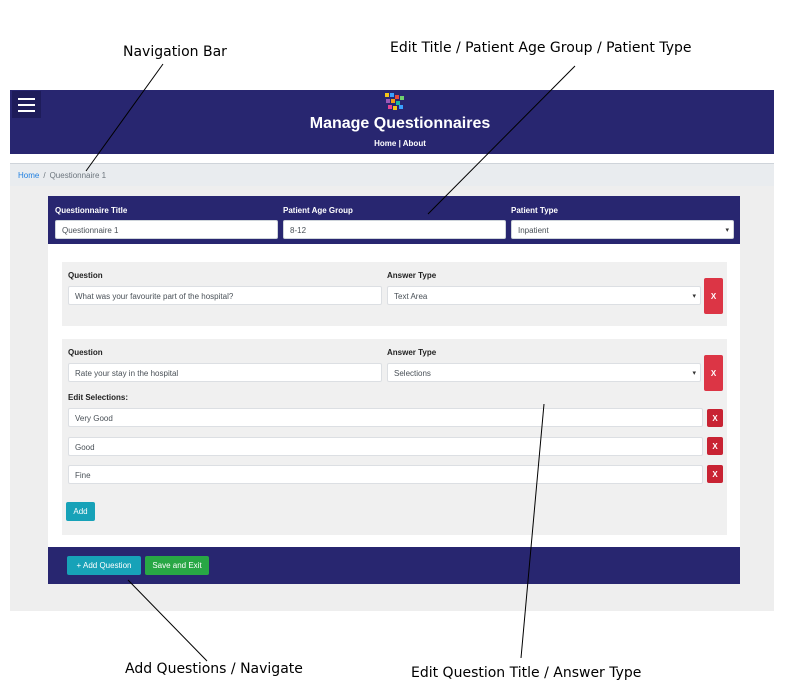  I want to click on nav-link-about: About, so click(414, 143).